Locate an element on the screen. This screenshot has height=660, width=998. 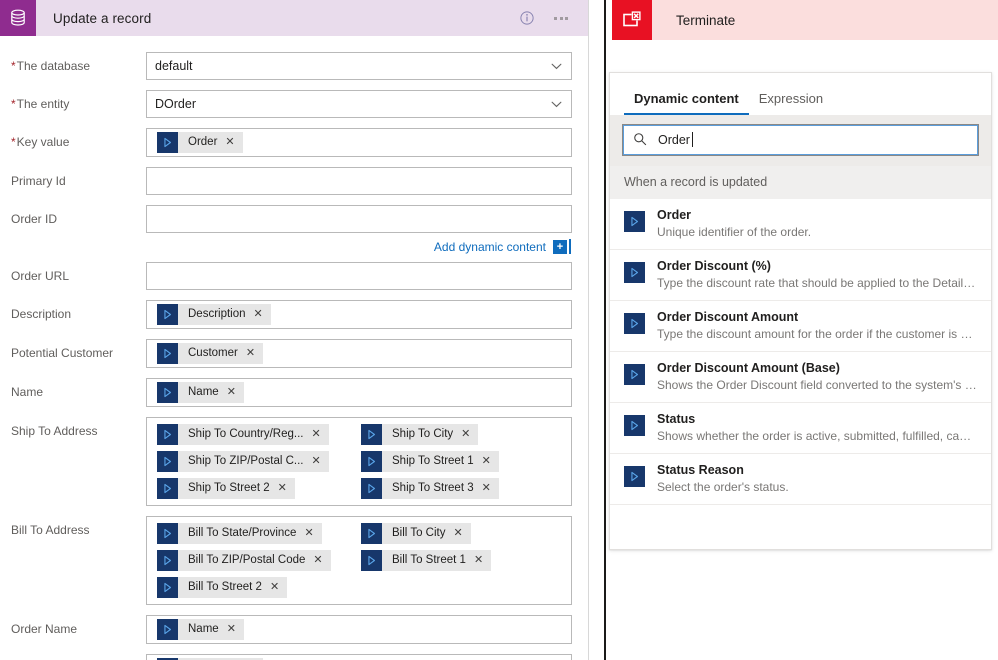
form-row: Order ID is located at coordinates (291, 219).